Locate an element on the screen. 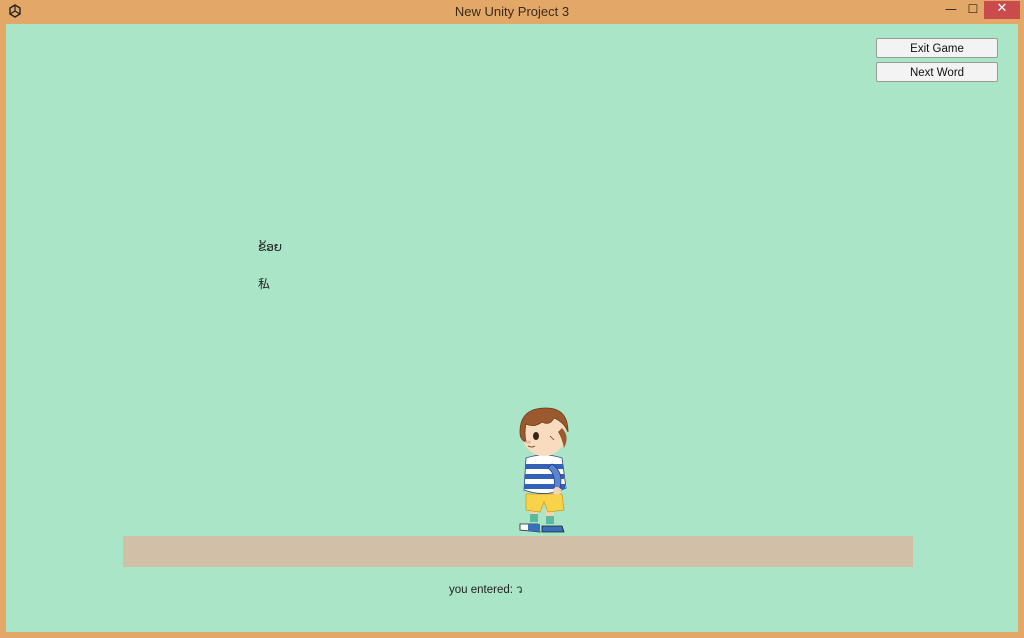 Image resolution: width=1024 pixels, height=638 pixels. maximize-icon: ☐ is located at coordinates (973, 10).